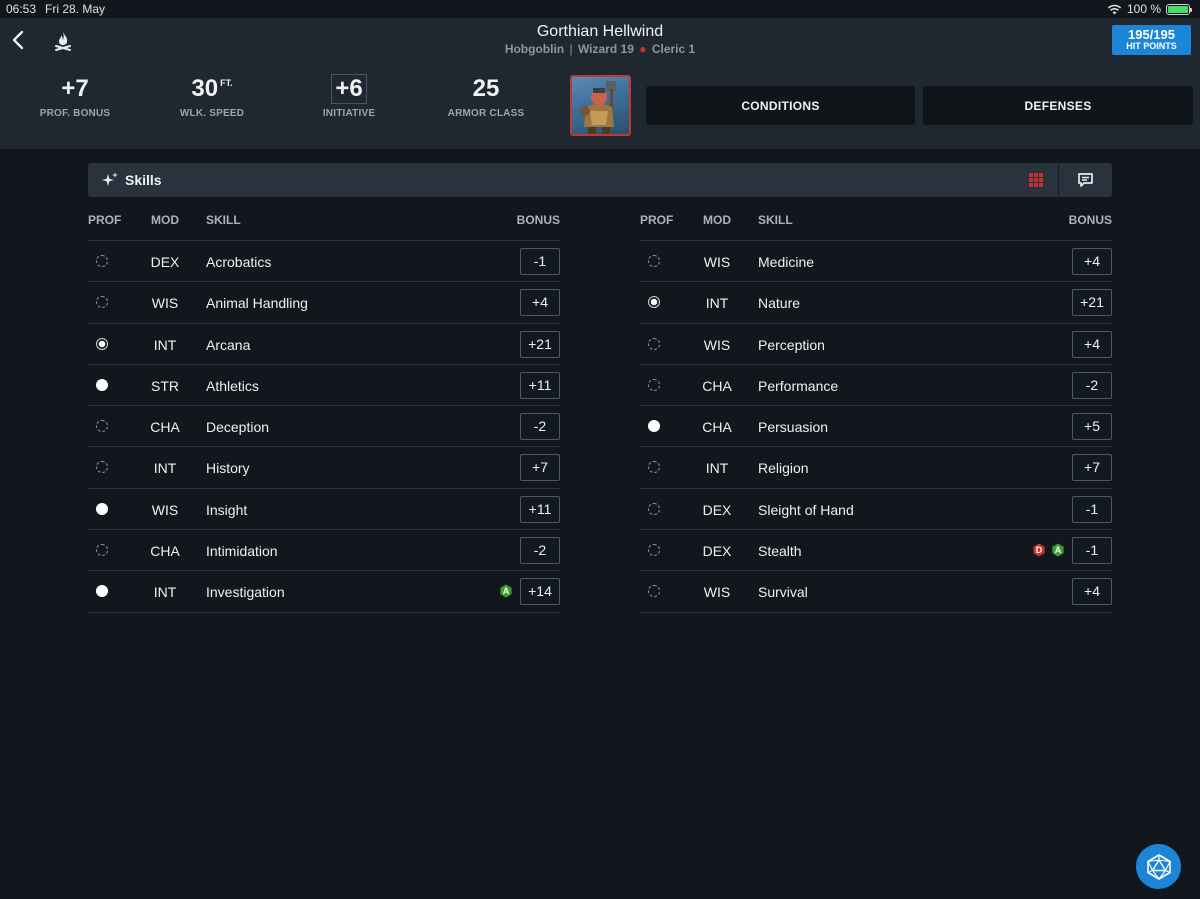 This screenshot has width=1200, height=899. What do you see at coordinates (238, 262) in the screenshot?
I see `skill-name: Acrobatics` at bounding box center [238, 262].